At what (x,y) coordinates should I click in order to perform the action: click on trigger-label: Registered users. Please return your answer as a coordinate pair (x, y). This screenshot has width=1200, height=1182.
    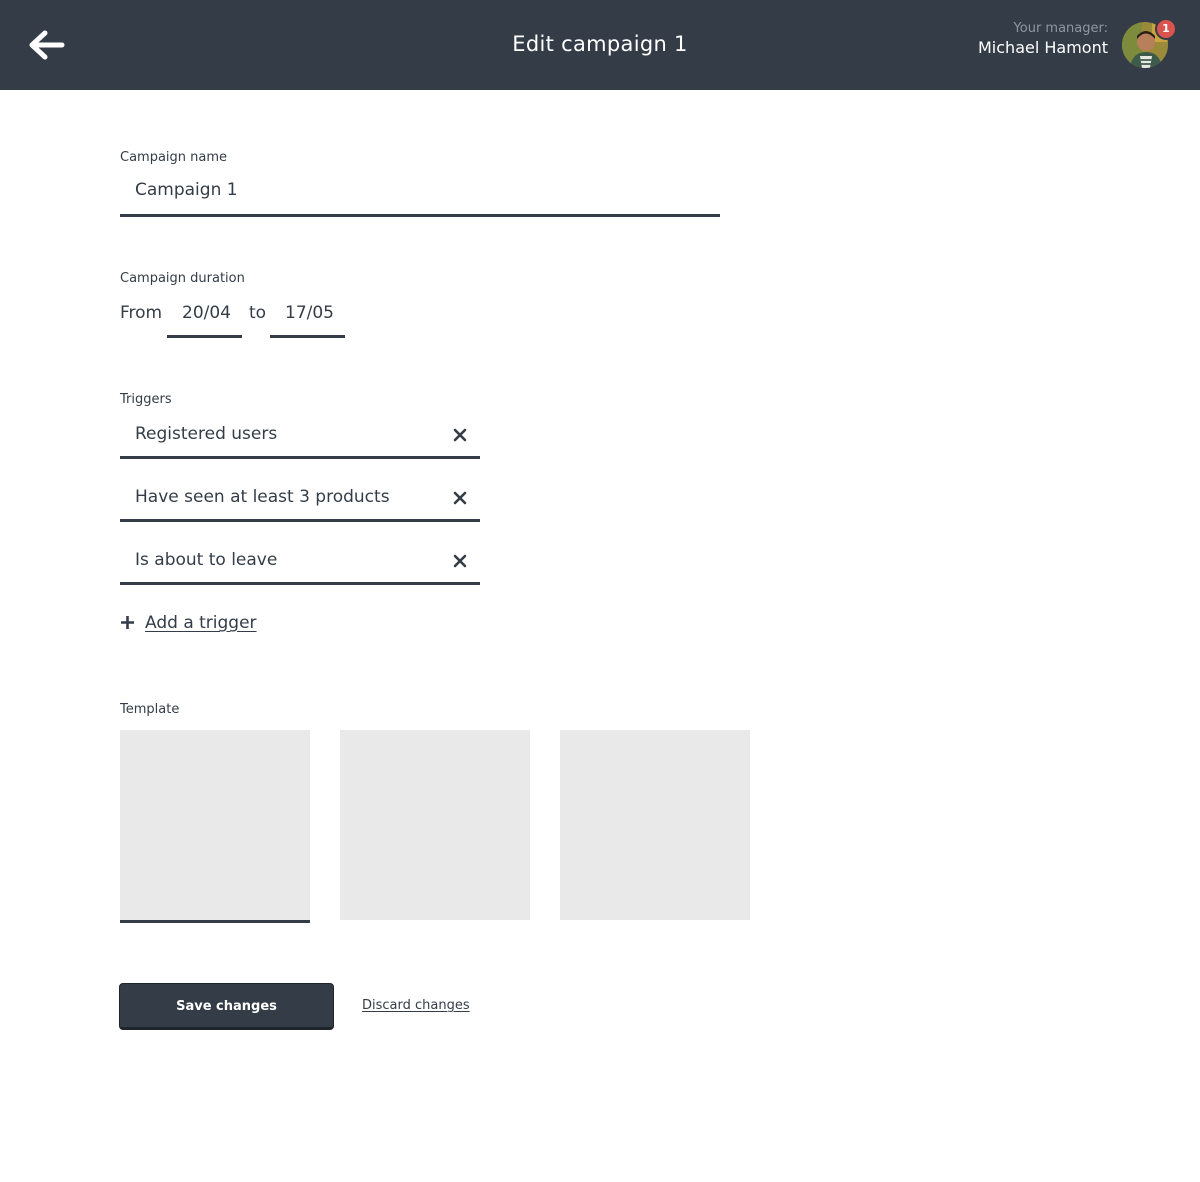
    Looking at the image, I should click on (206, 434).